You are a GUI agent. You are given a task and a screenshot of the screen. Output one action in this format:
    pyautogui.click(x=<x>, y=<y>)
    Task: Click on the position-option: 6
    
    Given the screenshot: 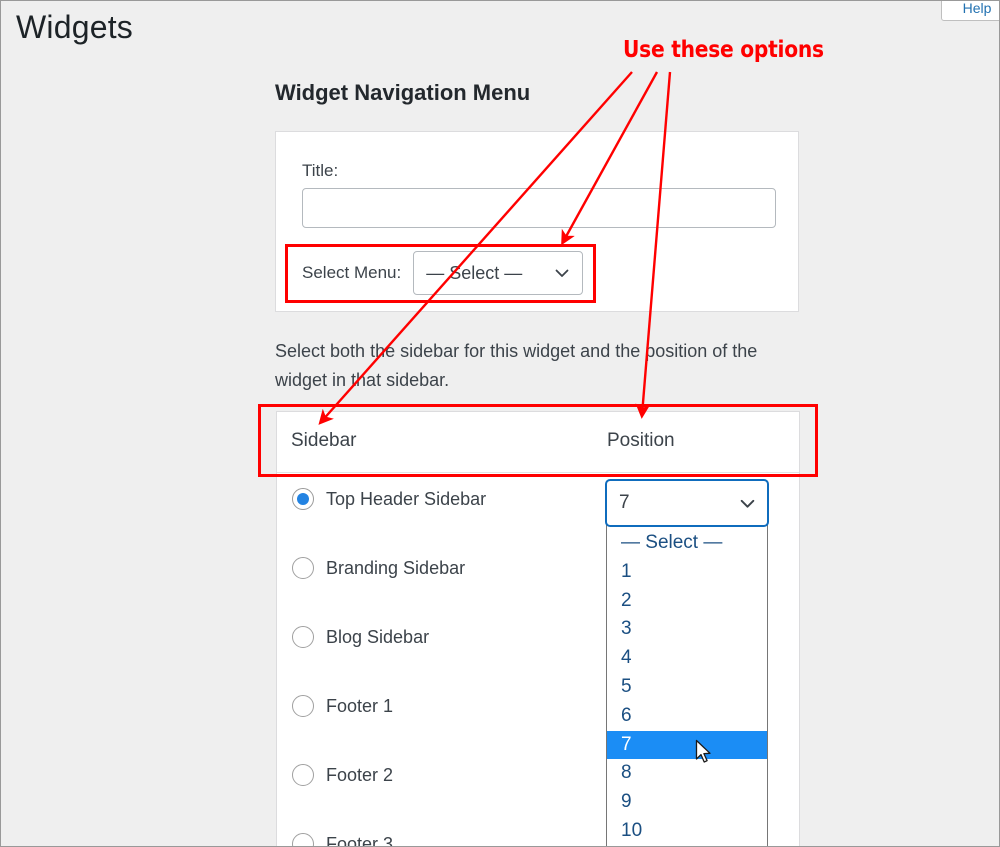 What is the action you would take?
    pyautogui.click(x=687, y=716)
    